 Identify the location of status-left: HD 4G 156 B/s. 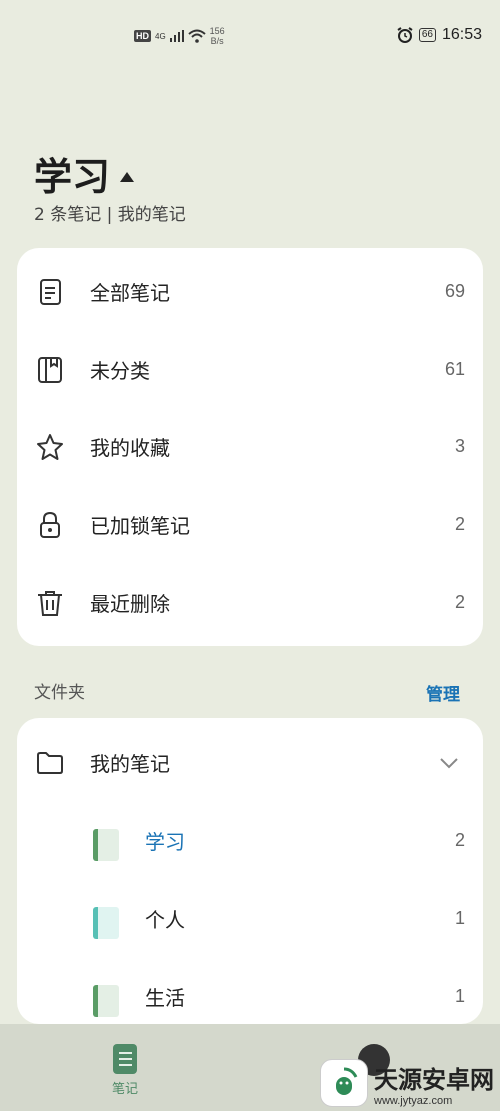
(179, 36).